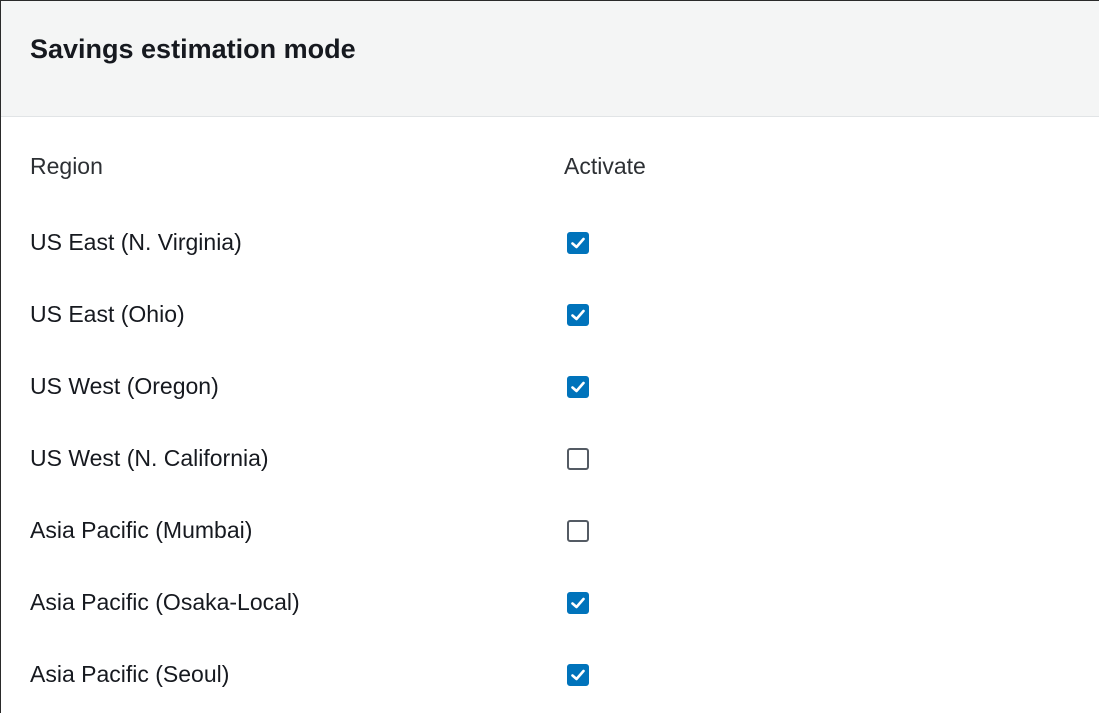 The image size is (1101, 714). I want to click on region-label: Asia Pacific (Mumbai), so click(141, 530).